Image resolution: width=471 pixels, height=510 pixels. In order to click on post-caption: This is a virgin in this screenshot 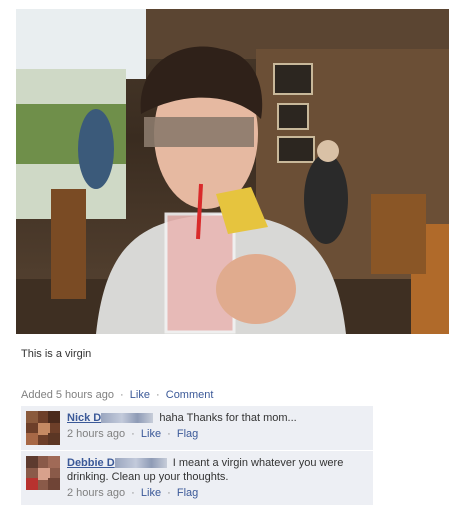, I will do `click(56, 354)`.